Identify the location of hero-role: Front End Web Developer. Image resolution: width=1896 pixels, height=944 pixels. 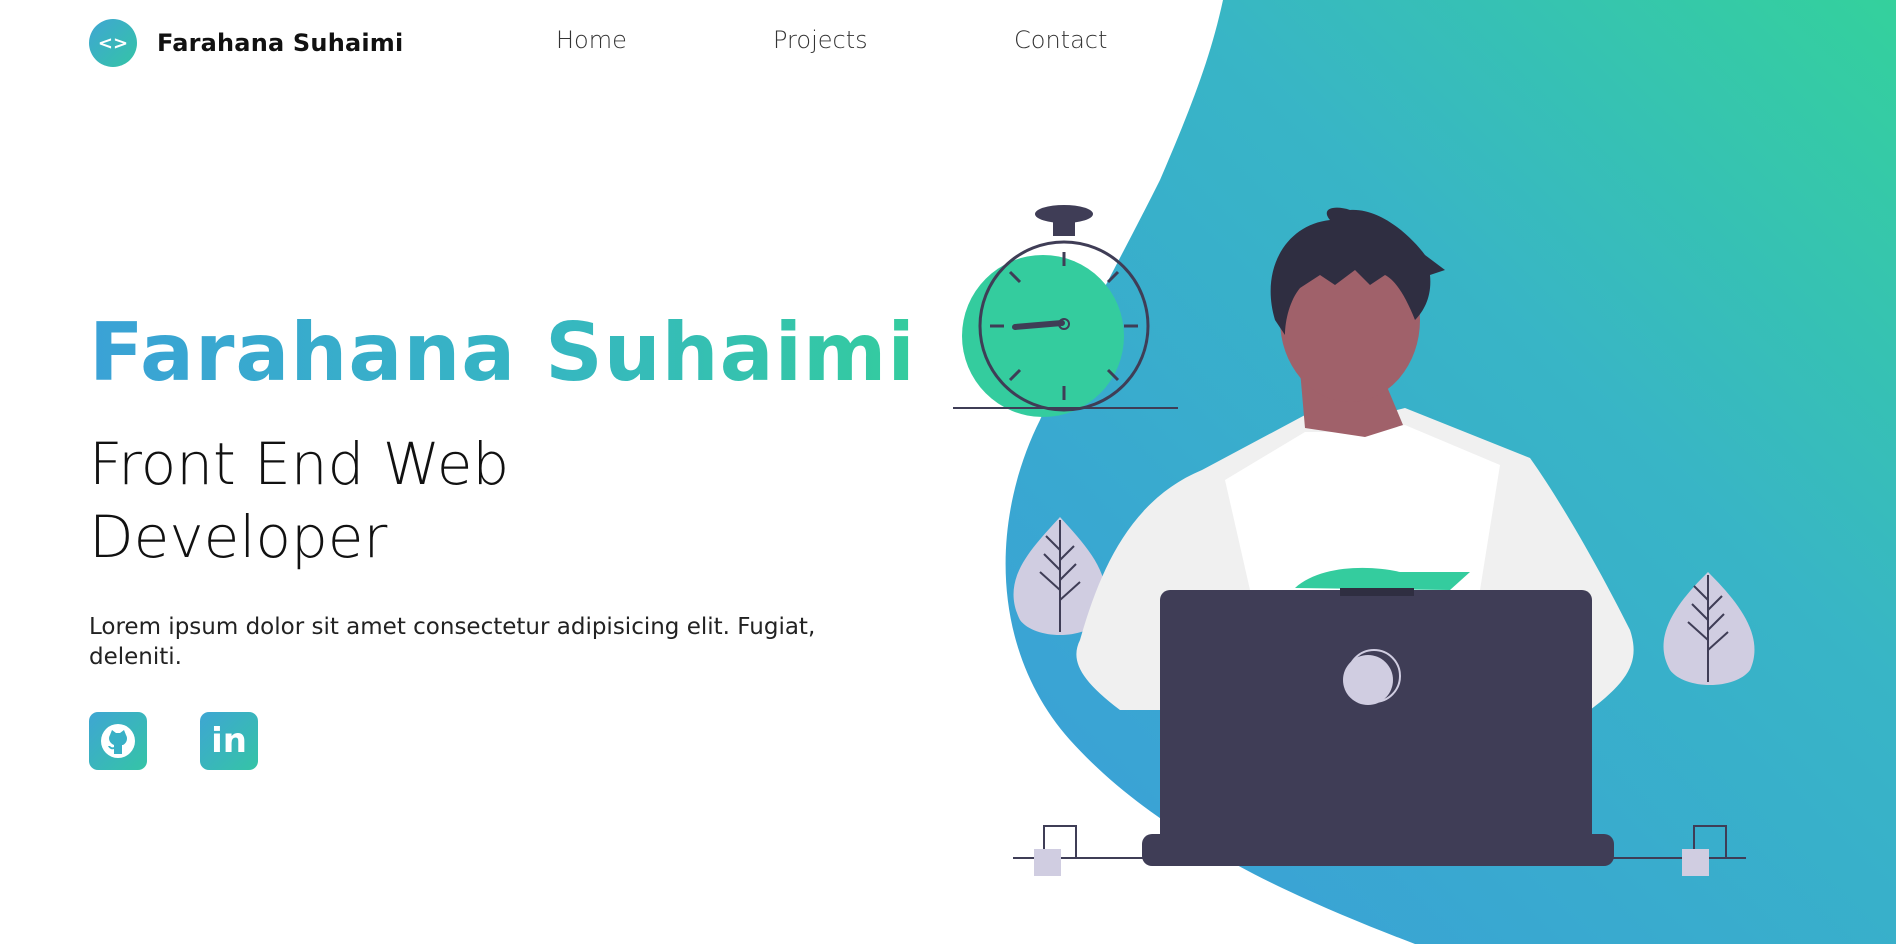
(299, 500).